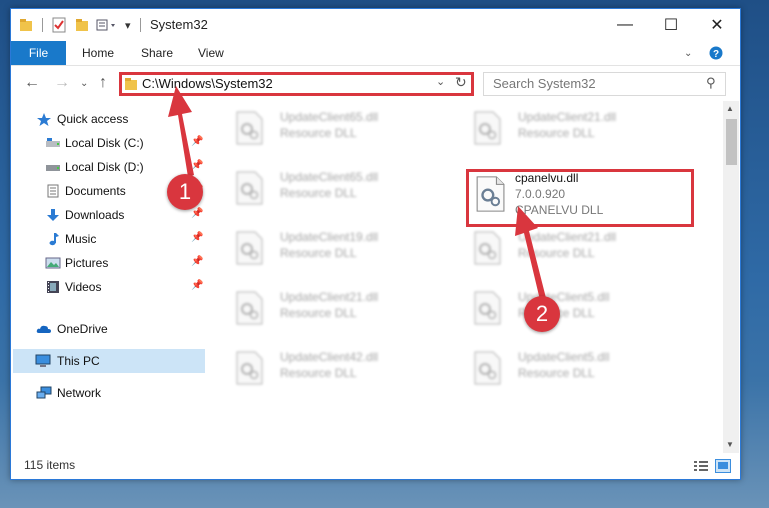  I want to click on callout-badge-2: 2, so click(542, 314).